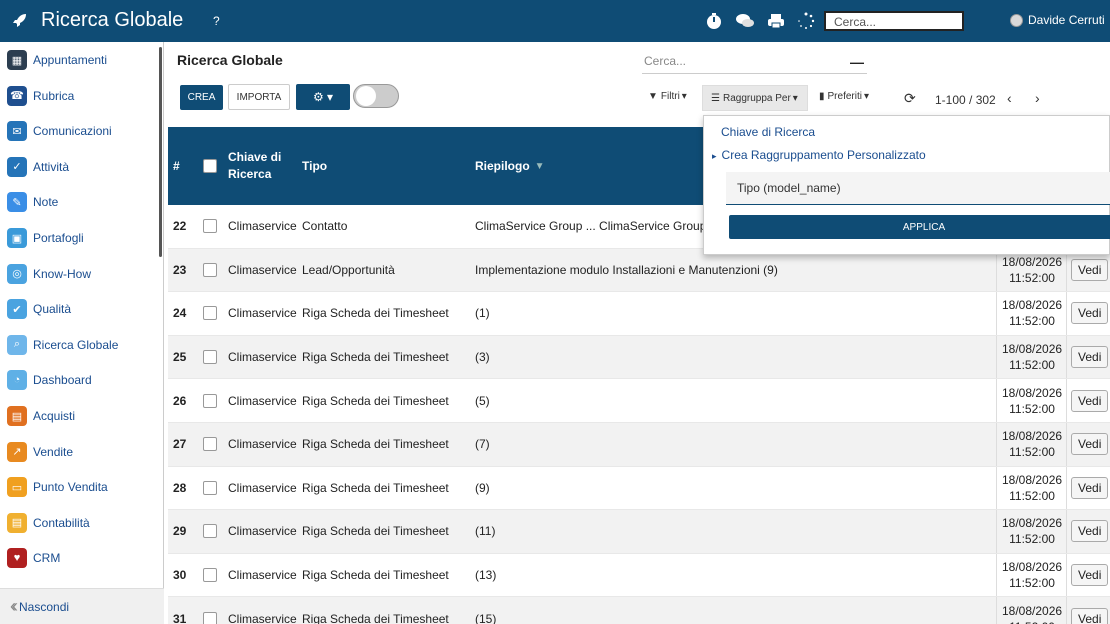 The width and height of the screenshot is (1110, 624). I want to click on caret-down-icon: ▾, so click(795, 98).